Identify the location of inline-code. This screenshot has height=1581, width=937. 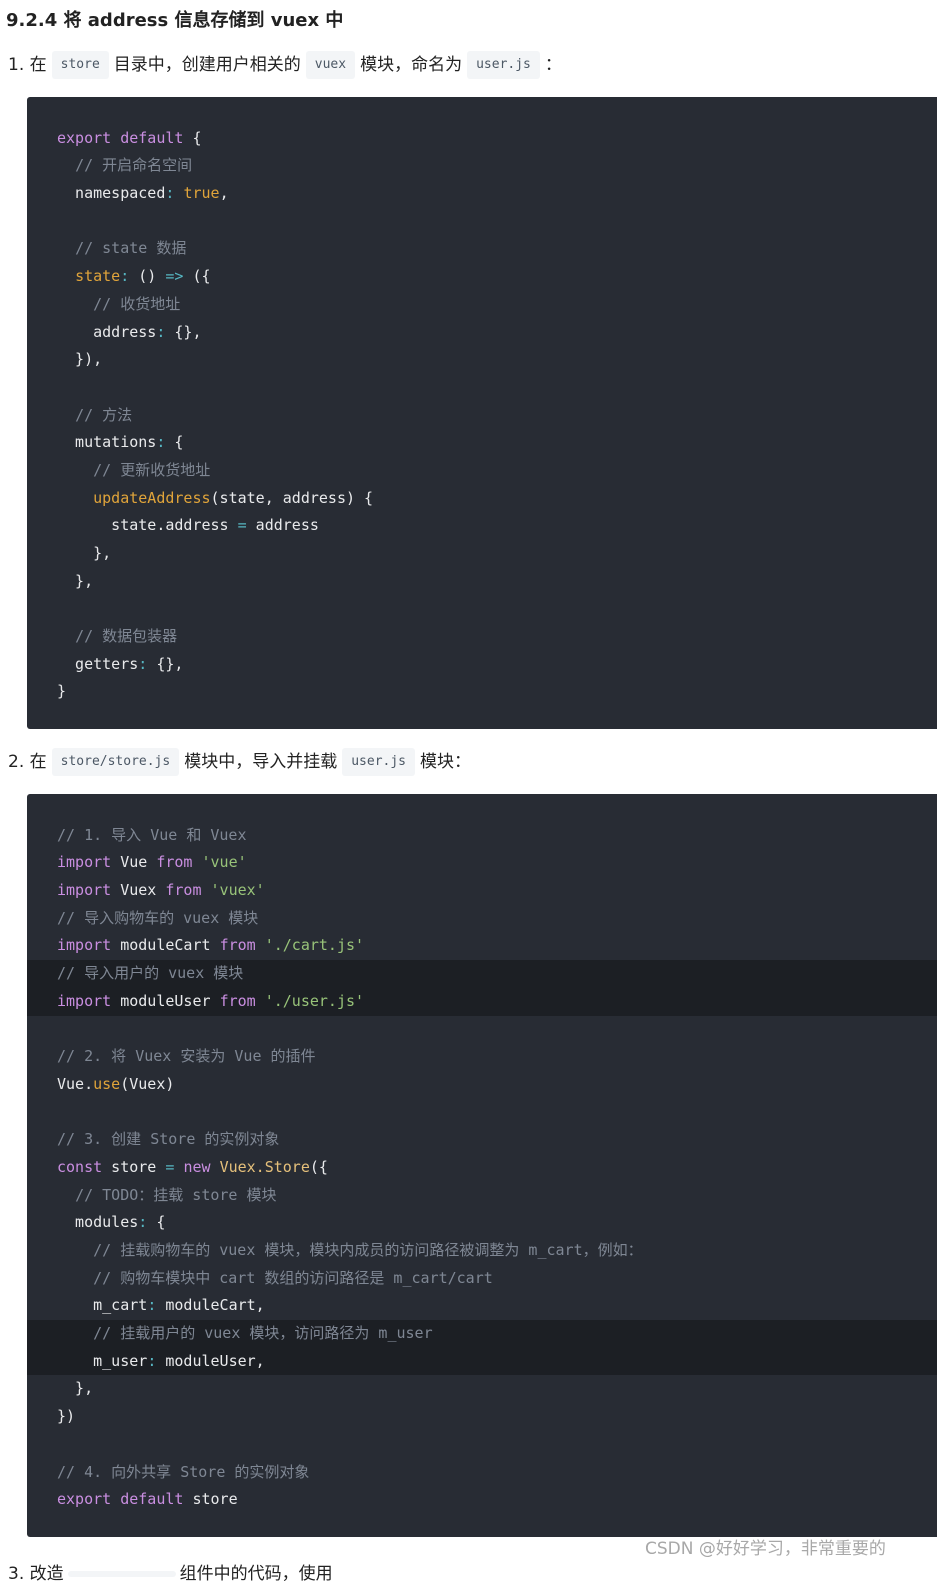
(121, 1574).